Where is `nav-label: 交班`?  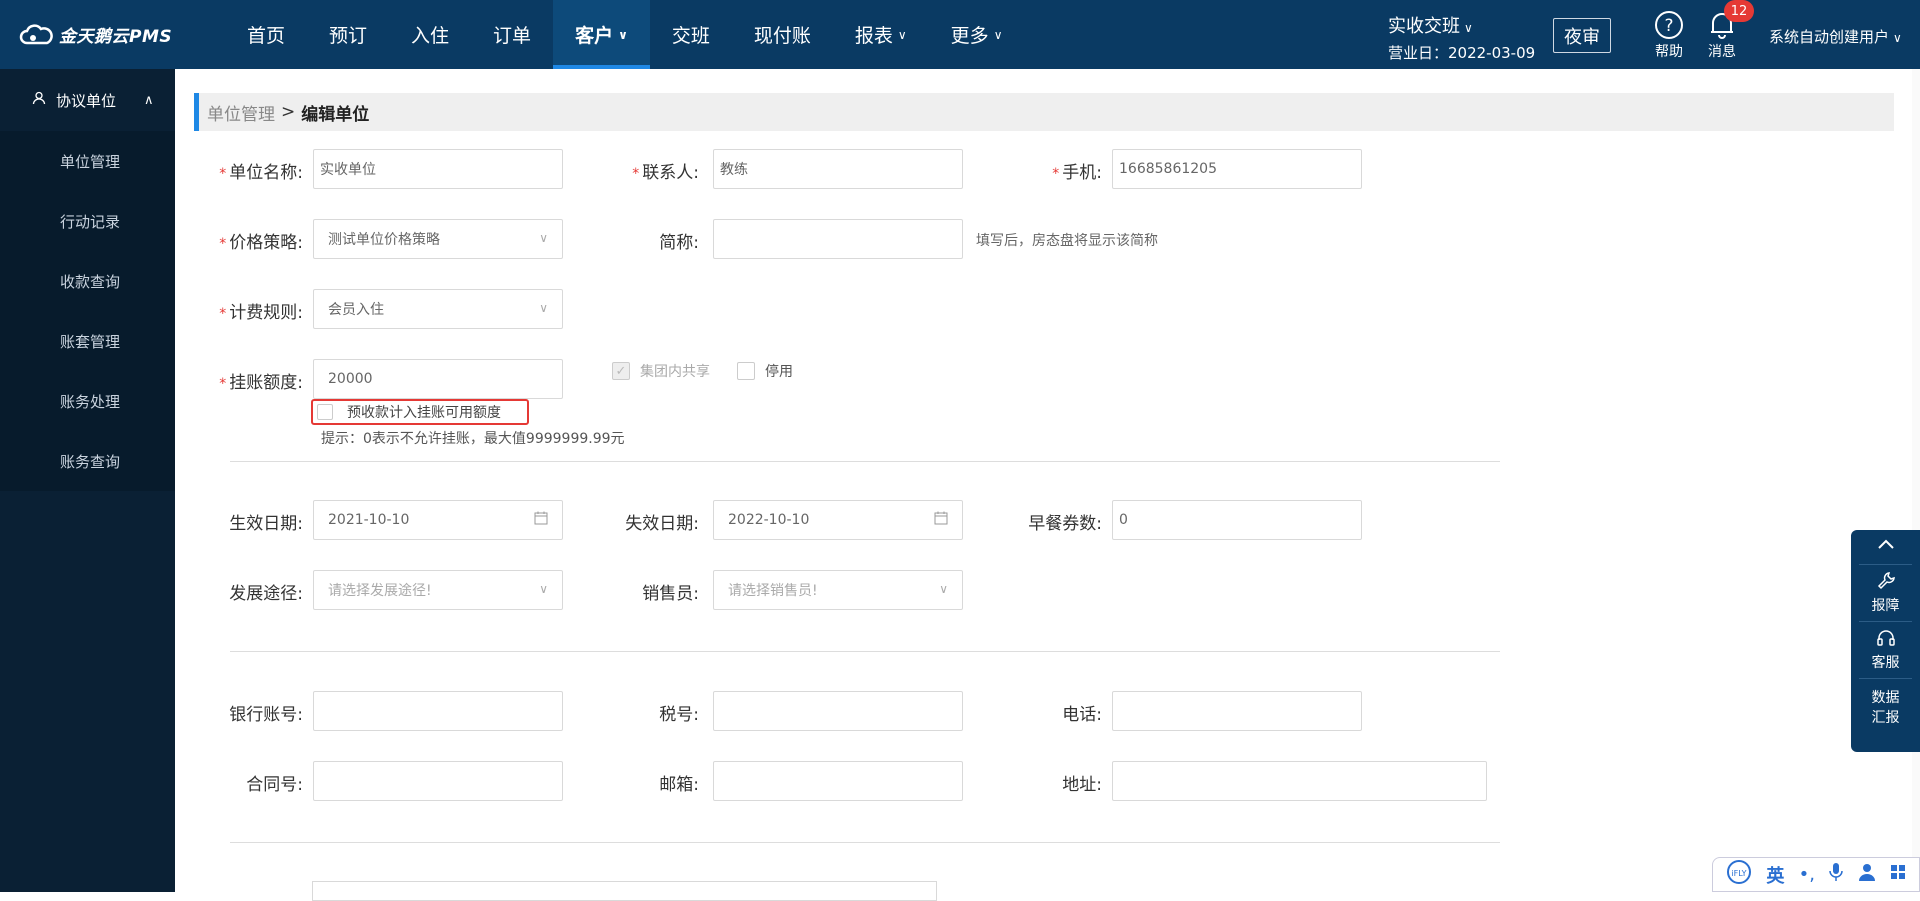
nav-label: 交班 is located at coordinates (691, 34).